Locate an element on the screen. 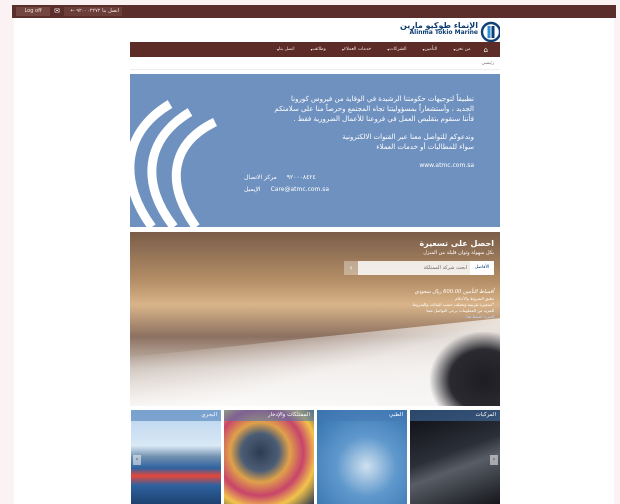 This screenshot has width=620, height=504. nav-item-contact: اتصل بنا ▾ is located at coordinates (285, 49).